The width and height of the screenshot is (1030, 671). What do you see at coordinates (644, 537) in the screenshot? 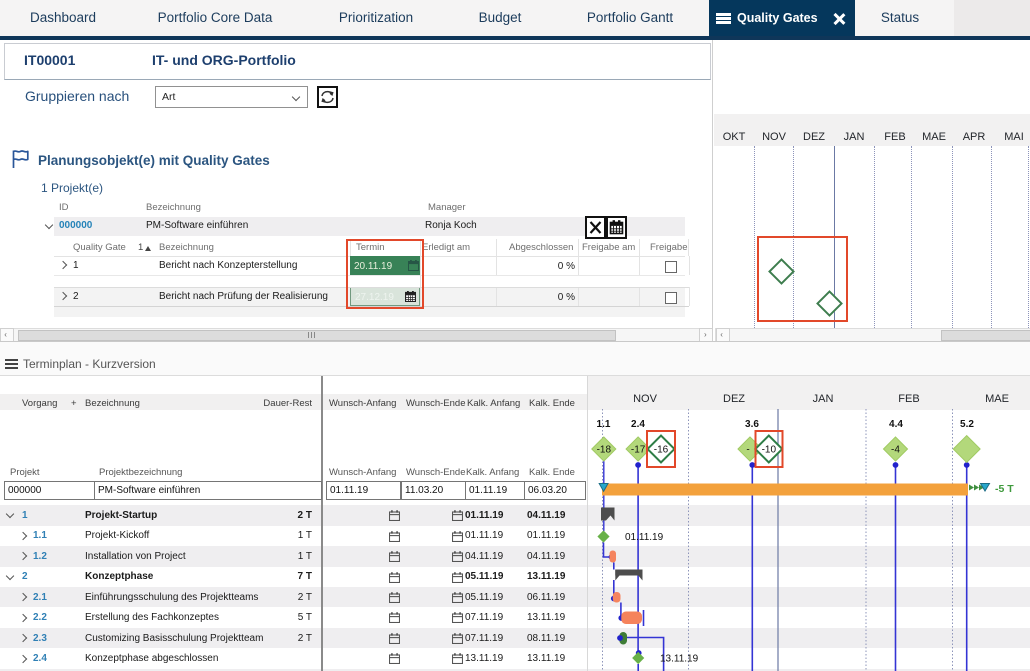
I see `svg-text: 01.11.19` at bounding box center [644, 537].